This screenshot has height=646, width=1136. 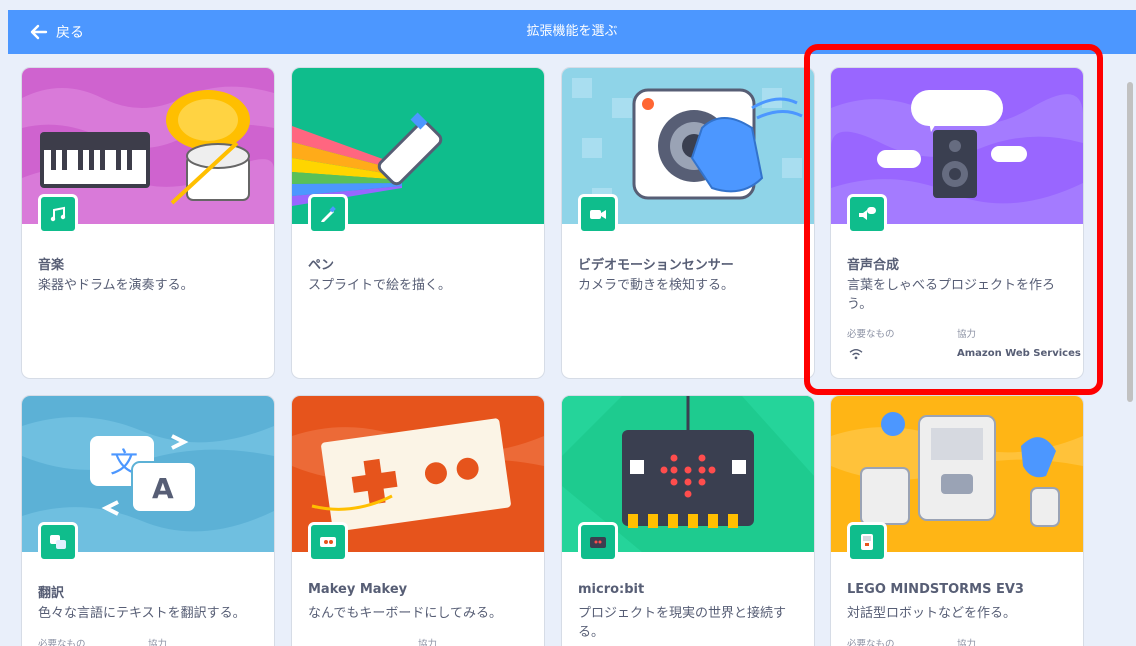 I want to click on extension-description: 対話型ロボットなどを作る。, so click(x=932, y=613).